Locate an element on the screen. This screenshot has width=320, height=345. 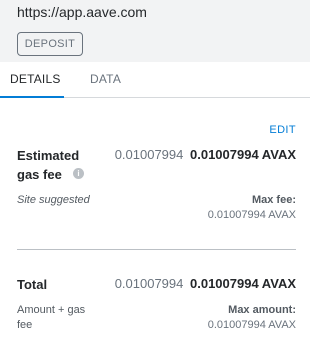
max-amount-label: Max amount: is located at coordinates (262, 310).